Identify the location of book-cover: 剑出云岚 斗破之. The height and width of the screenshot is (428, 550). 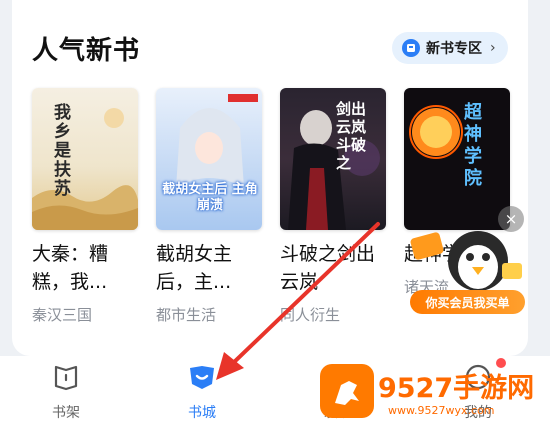
(333, 159).